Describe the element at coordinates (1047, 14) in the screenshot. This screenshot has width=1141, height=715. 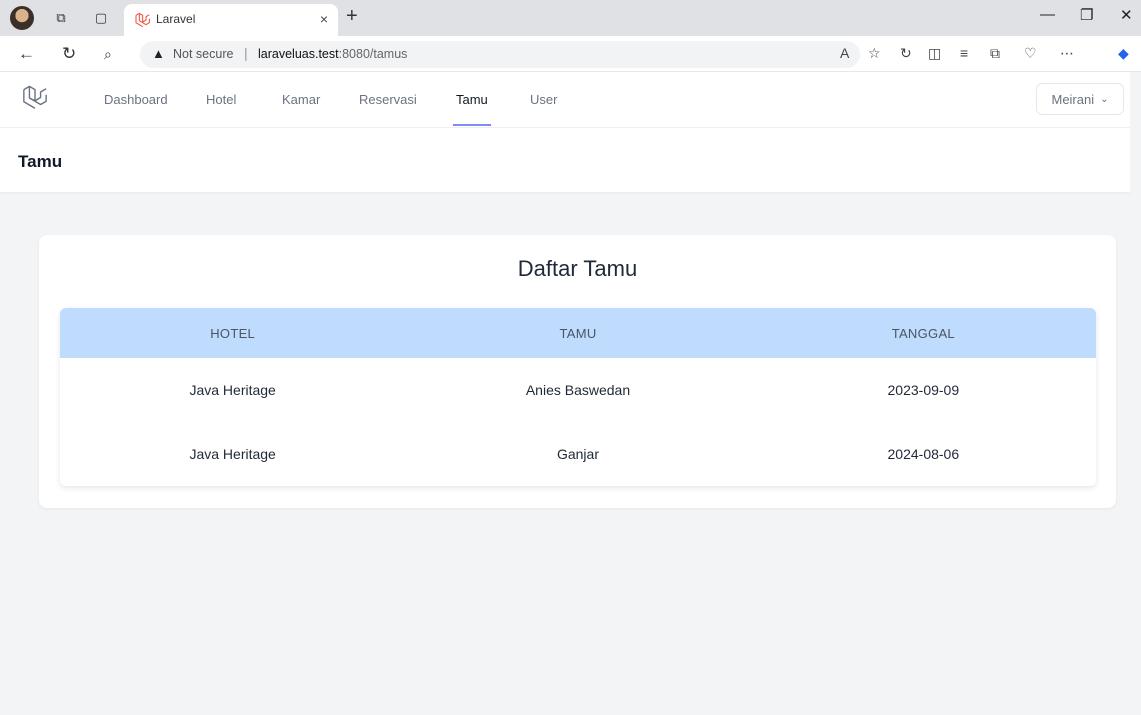
I see `minimize-icon: —` at that location.